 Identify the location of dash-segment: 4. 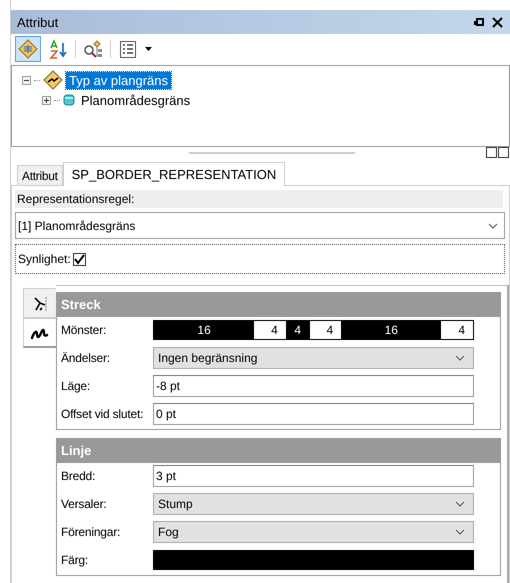
(298, 330).